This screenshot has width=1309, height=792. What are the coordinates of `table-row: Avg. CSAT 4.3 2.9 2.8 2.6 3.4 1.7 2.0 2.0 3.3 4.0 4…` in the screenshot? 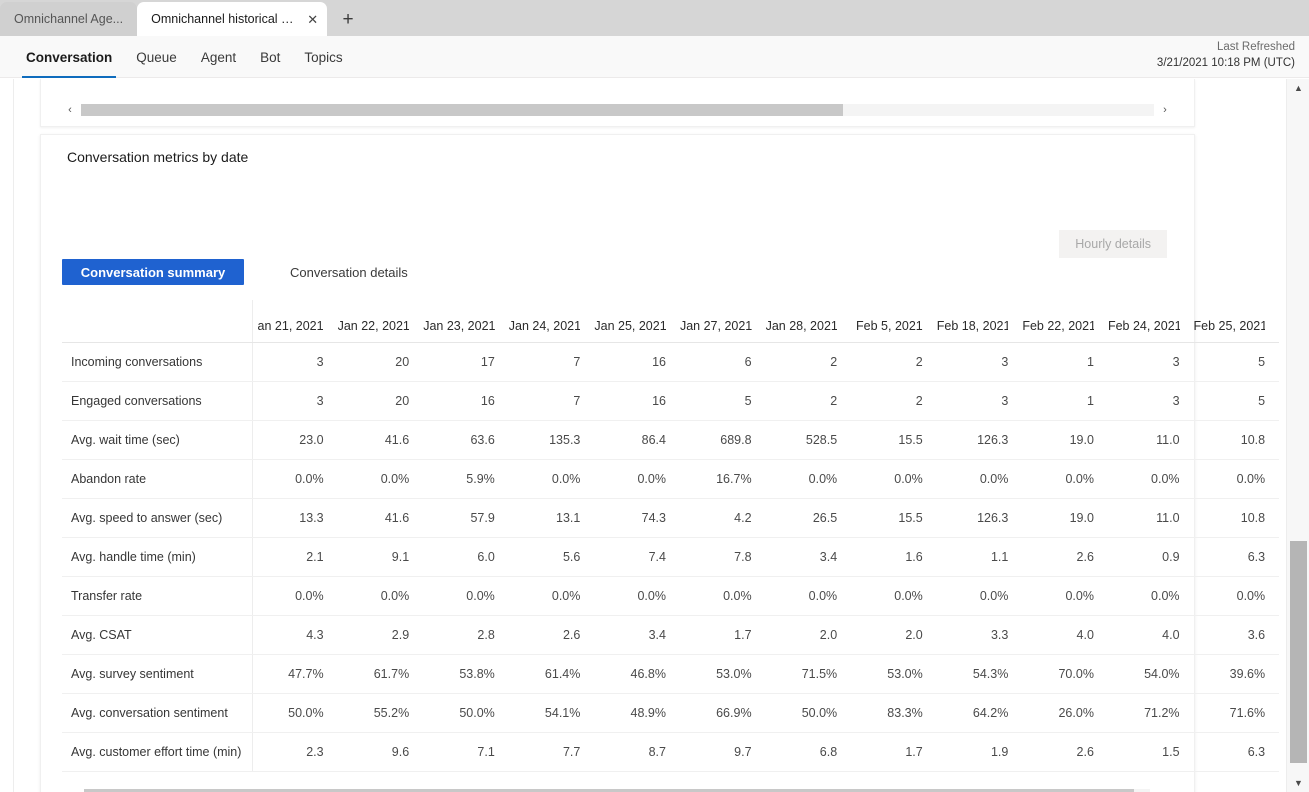 It's located at (671, 635).